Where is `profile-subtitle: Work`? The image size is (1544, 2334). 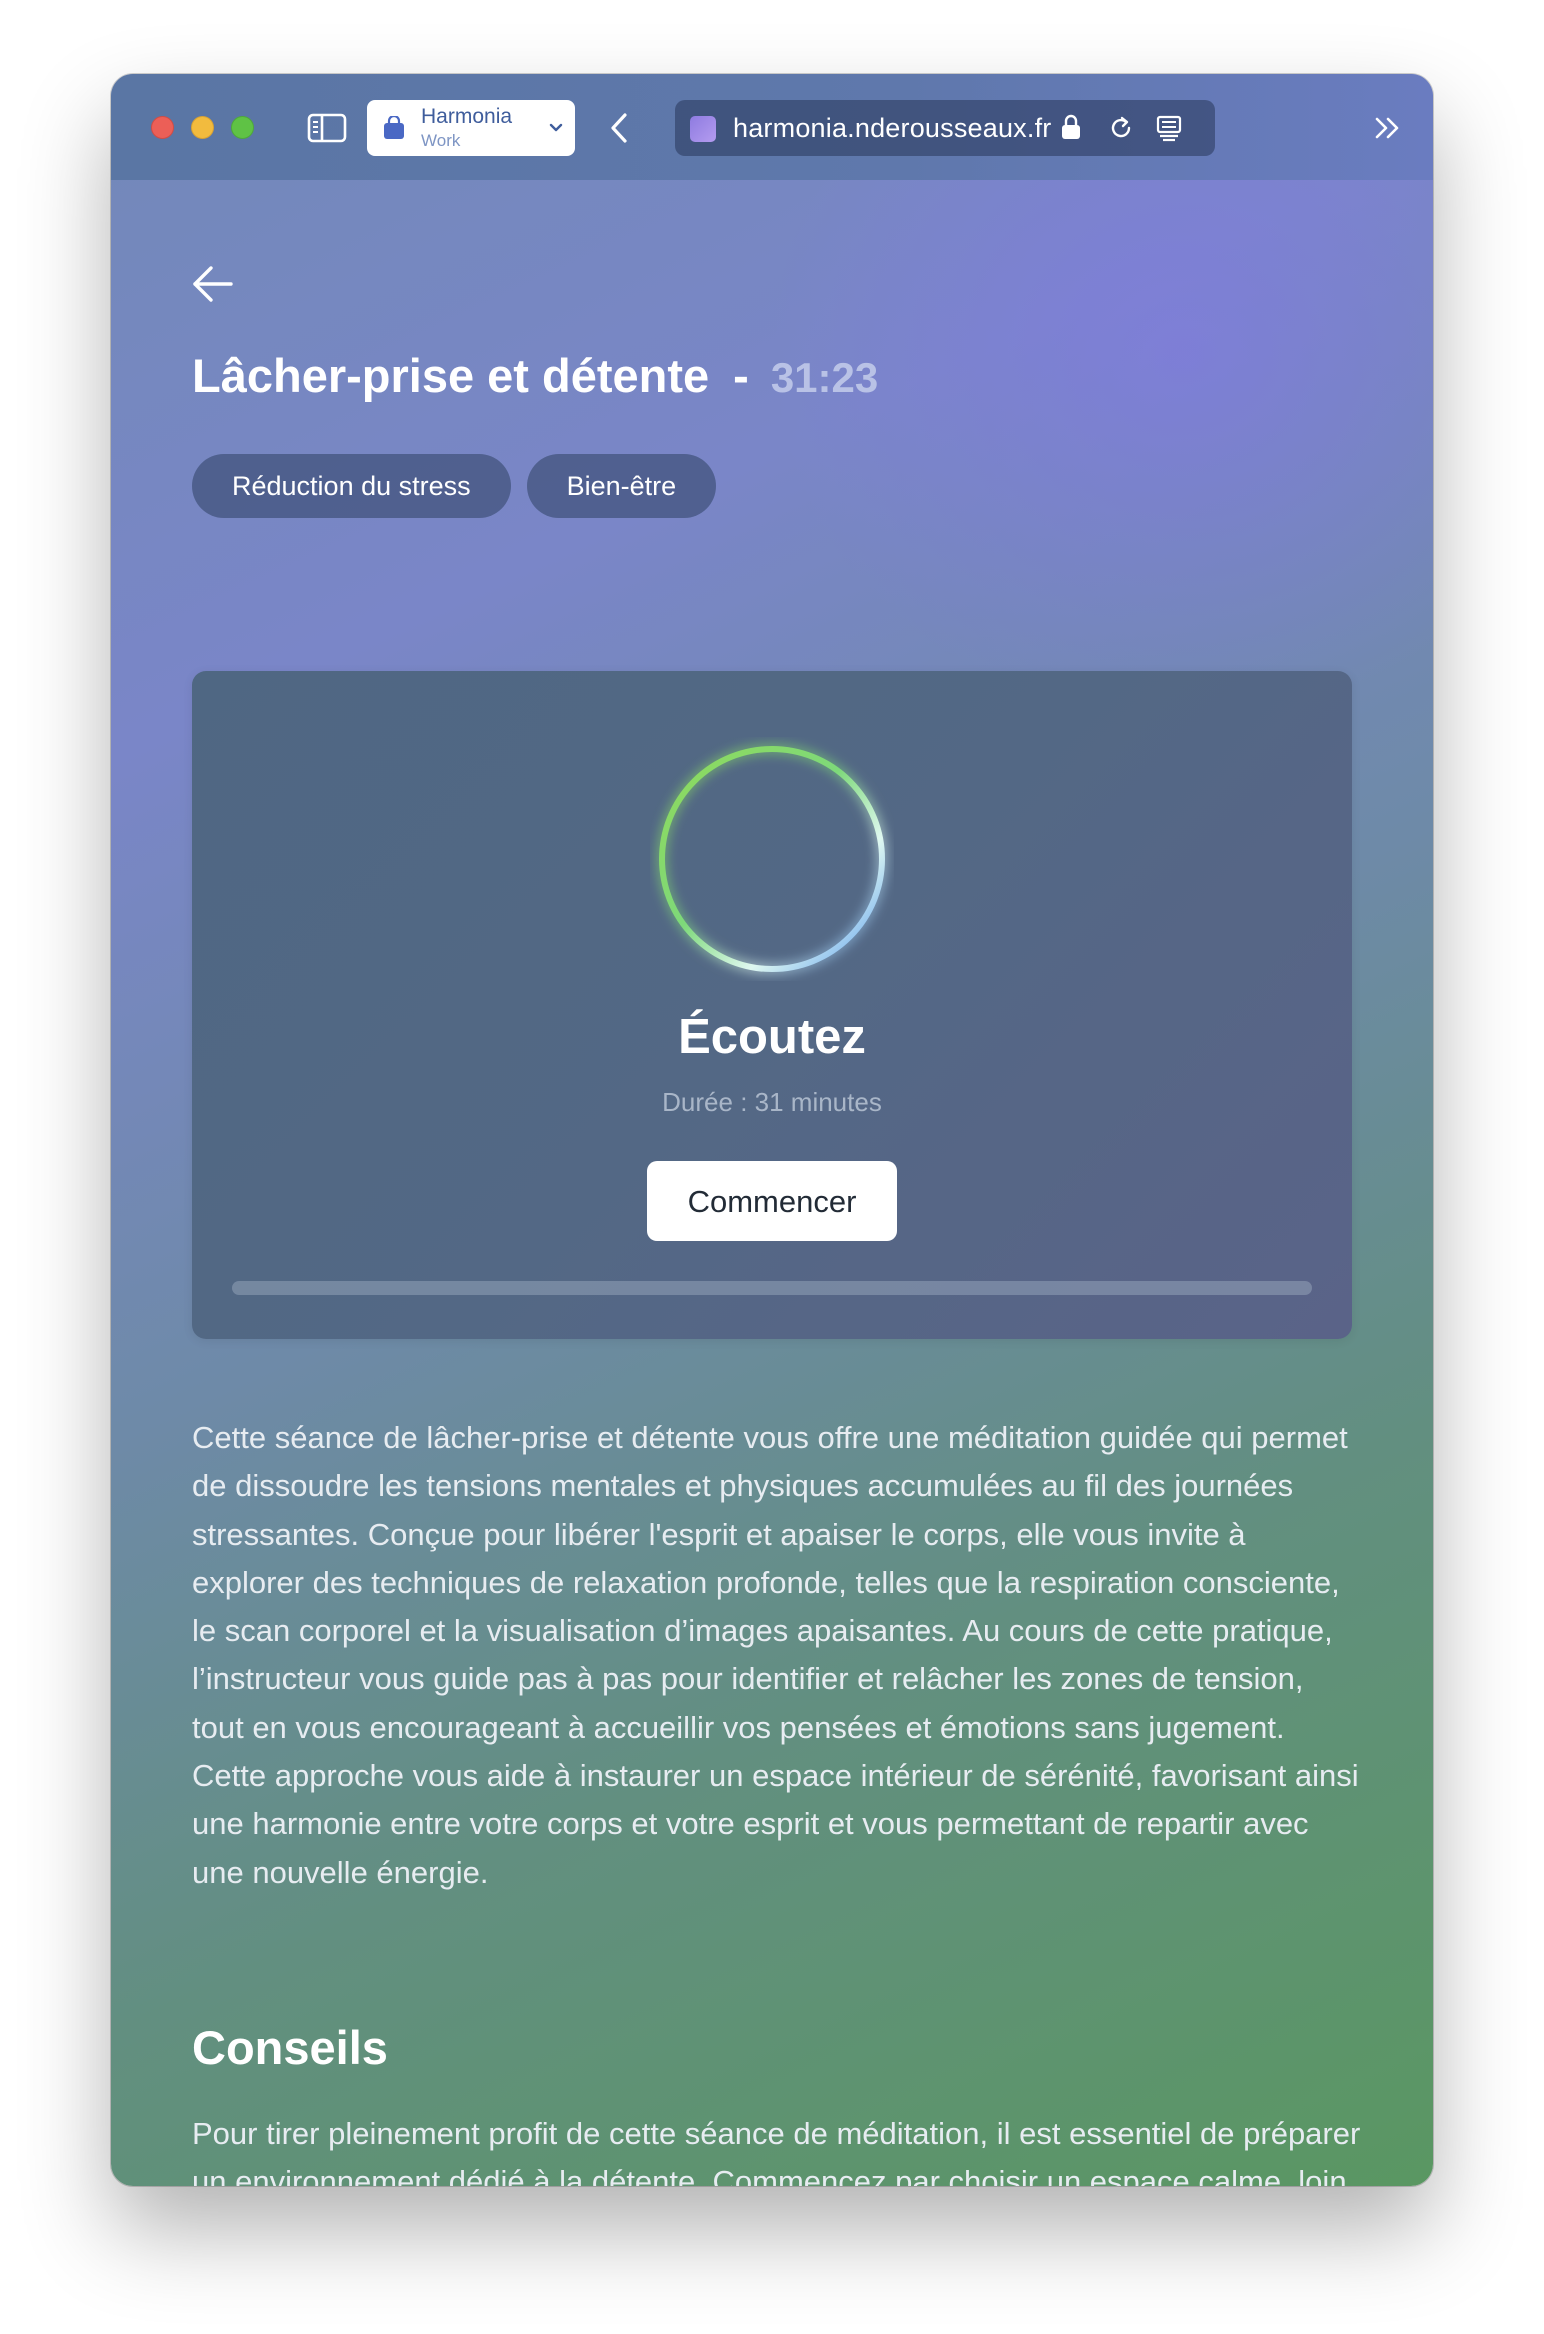 profile-subtitle: Work is located at coordinates (441, 140).